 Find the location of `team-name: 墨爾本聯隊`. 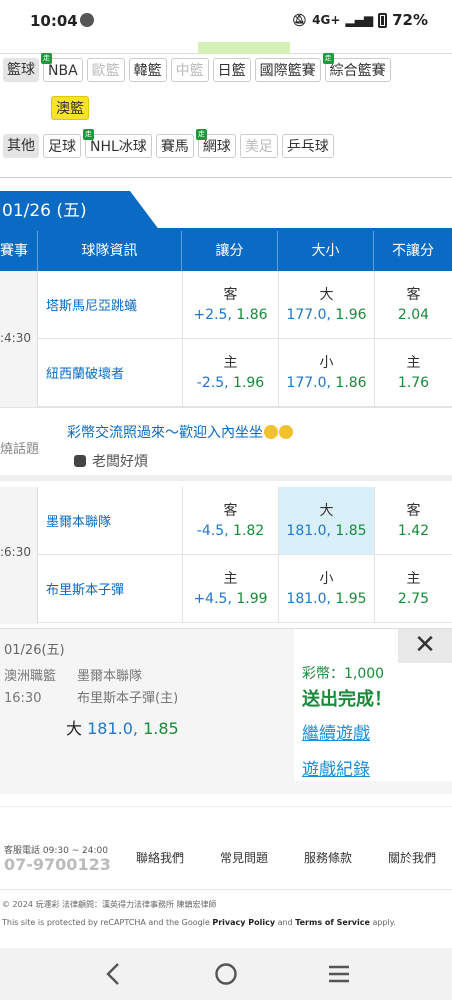

team-name: 墨爾本聯隊 is located at coordinates (110, 521).